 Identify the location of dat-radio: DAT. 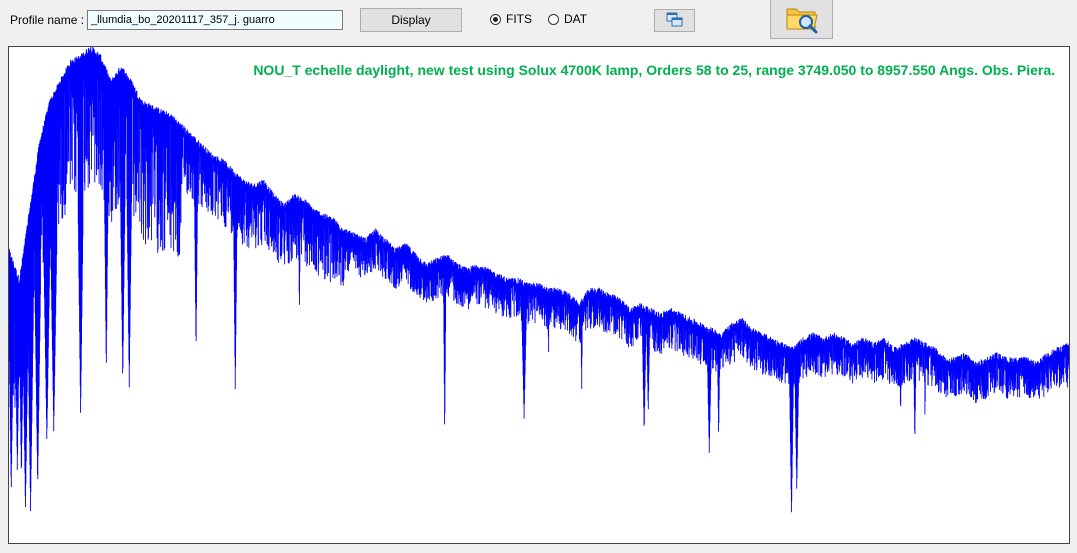
(567, 19).